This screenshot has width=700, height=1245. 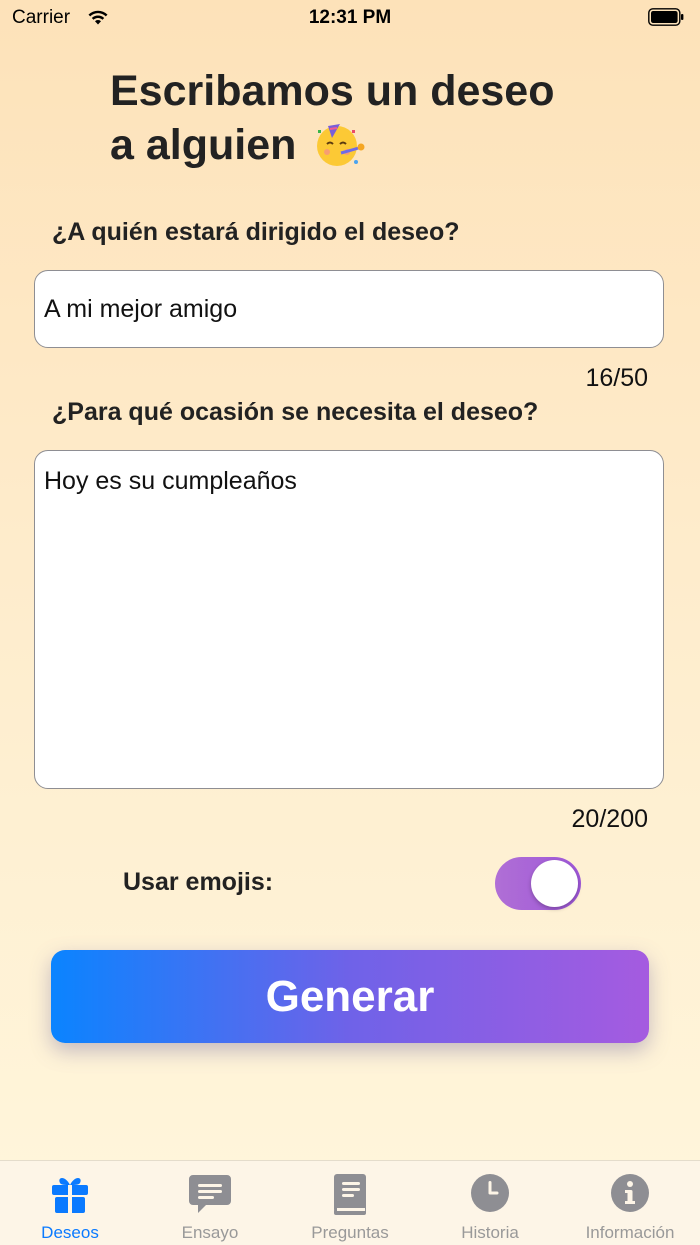 I want to click on battery-icon, so click(x=666, y=17).